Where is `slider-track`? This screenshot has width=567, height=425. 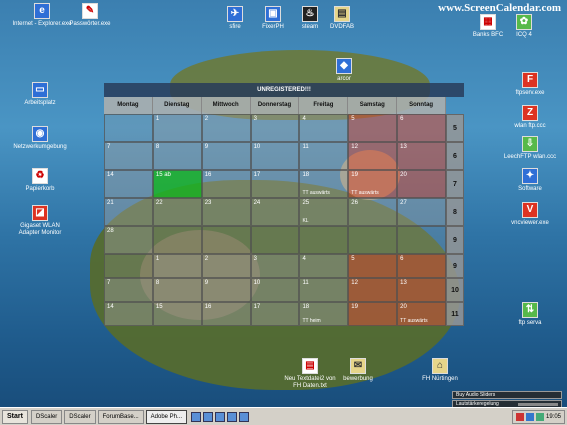 slider-track is located at coordinates (538, 404).